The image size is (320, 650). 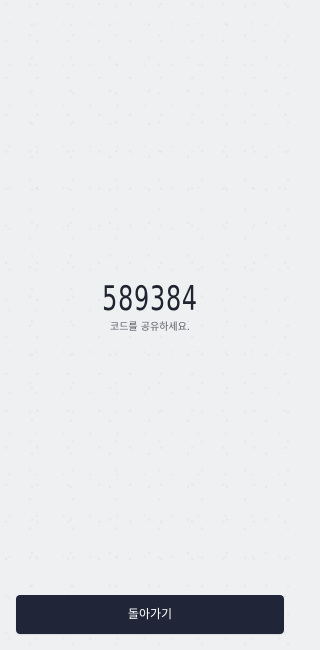 What do you see at coordinates (150, 327) in the screenshot?
I see `share-instruction: 코드를 공유하세요.` at bounding box center [150, 327].